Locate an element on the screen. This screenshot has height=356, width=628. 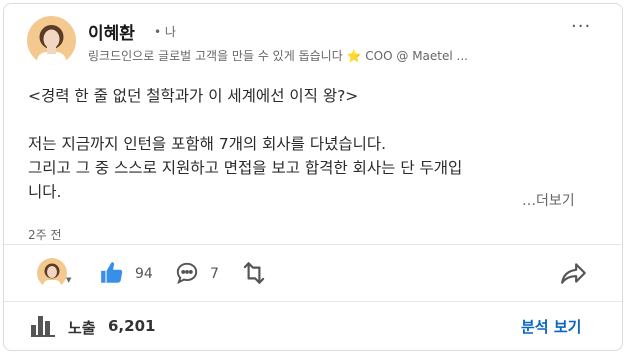
see-more-link: …더보기 is located at coordinates (548, 200).